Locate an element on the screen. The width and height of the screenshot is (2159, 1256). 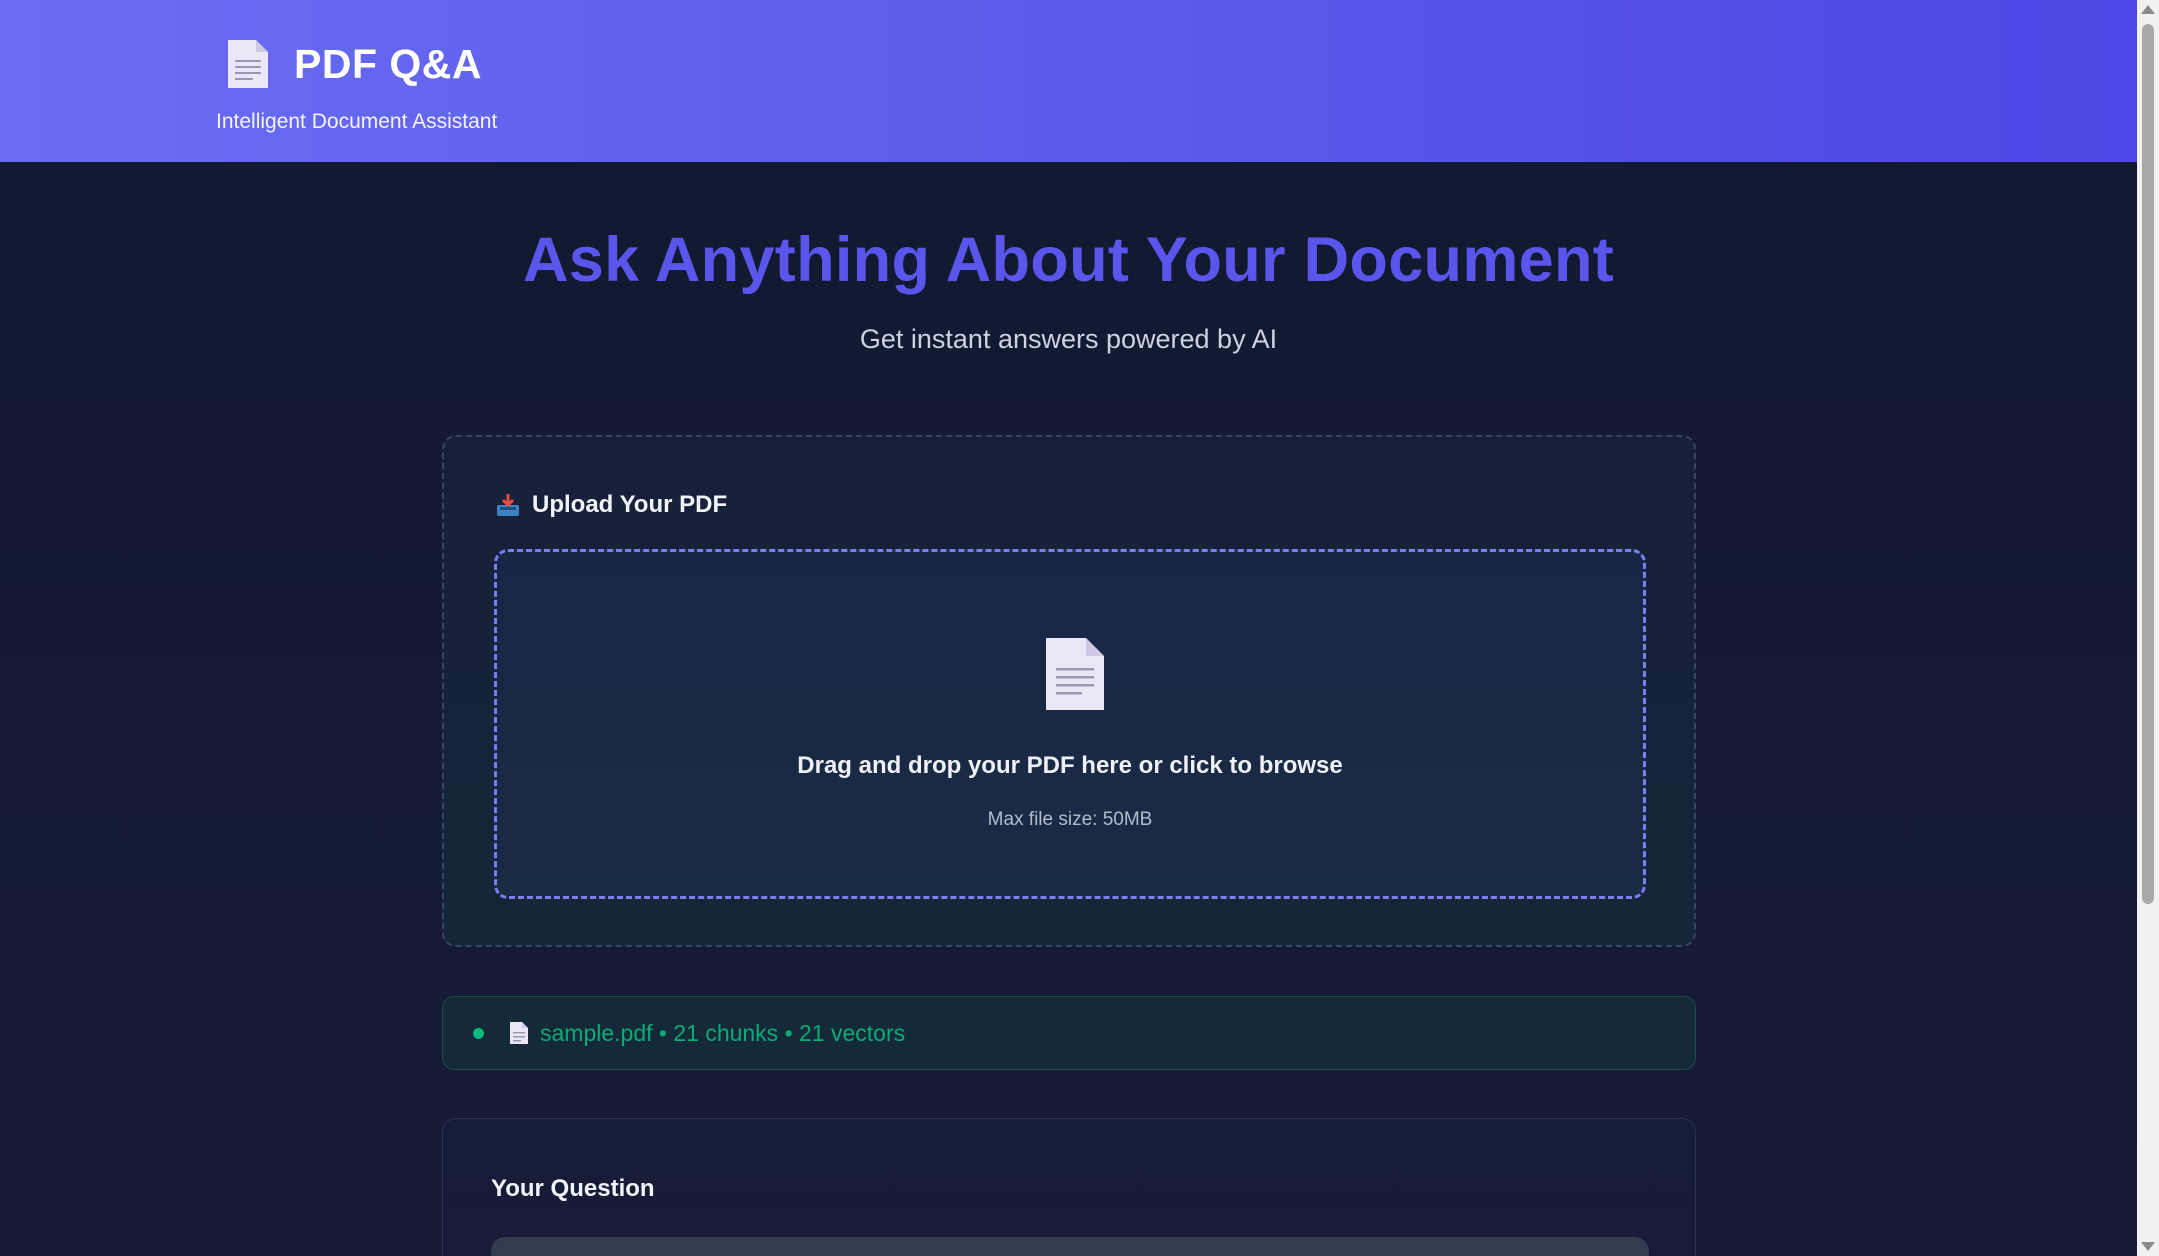
upload-heading: Upload Your PDF is located at coordinates (611, 505).